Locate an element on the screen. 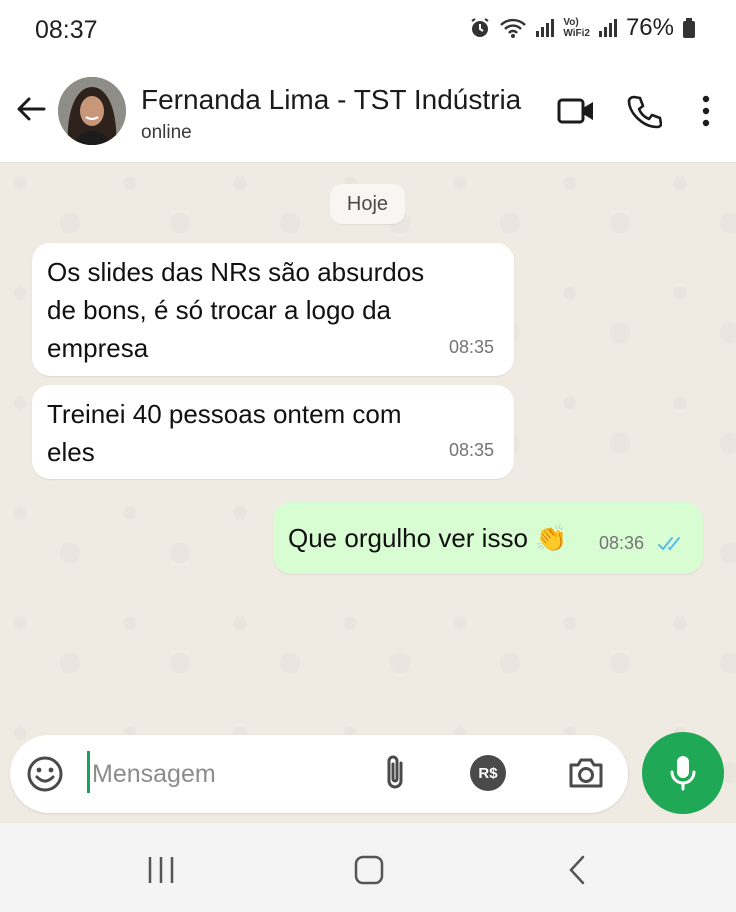 The image size is (736, 912). message-line: Os slides das NRs são absurdos is located at coordinates (236, 272).